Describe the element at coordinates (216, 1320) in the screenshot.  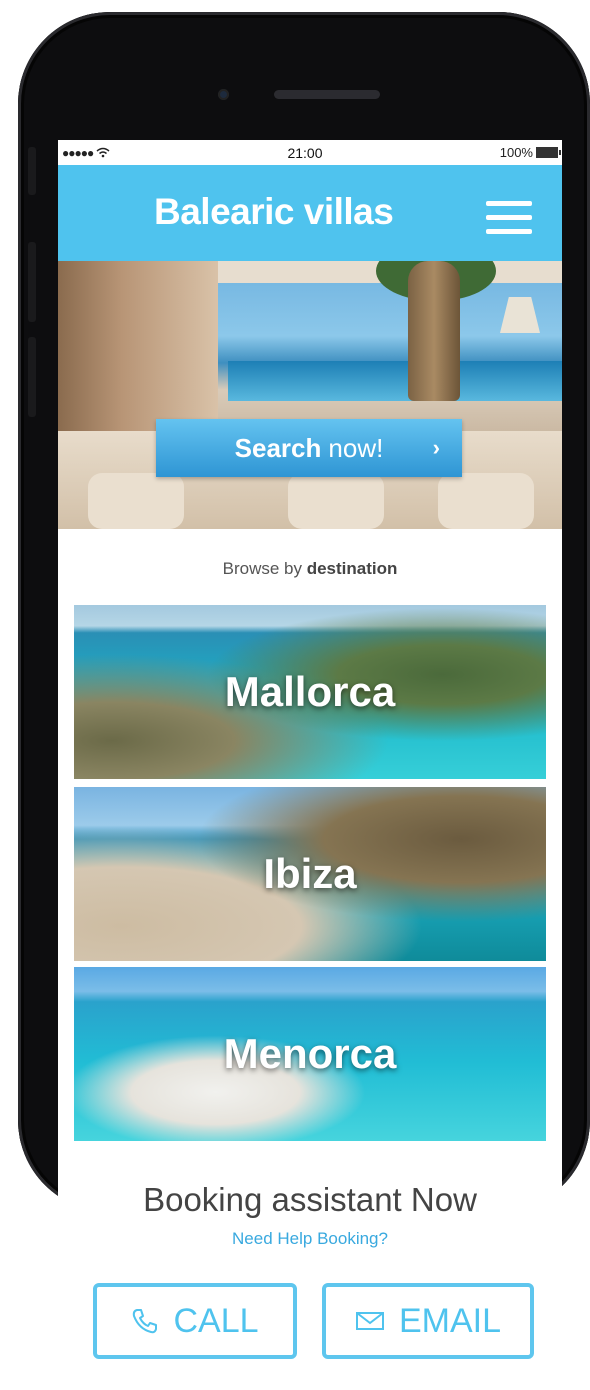
I see `call-label: CALL` at that location.